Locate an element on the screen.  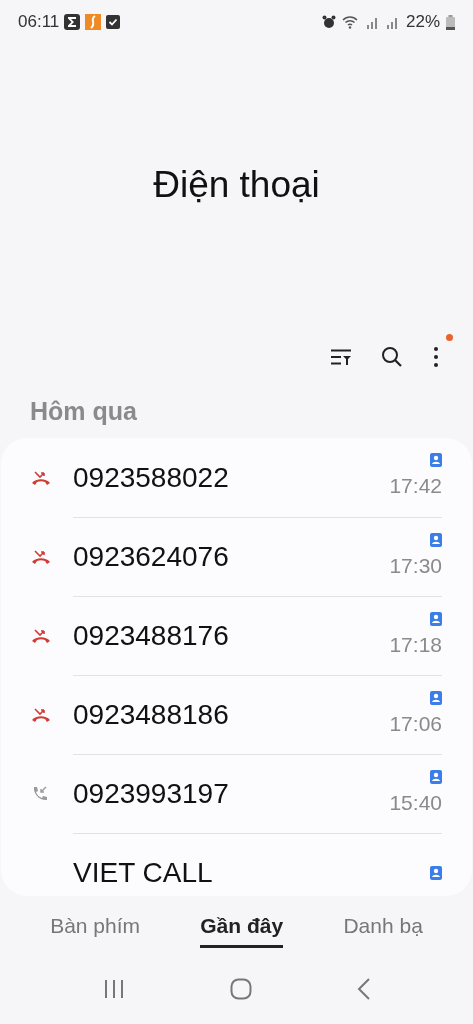
caller-number: 0923488186 is located at coordinates (151, 715).